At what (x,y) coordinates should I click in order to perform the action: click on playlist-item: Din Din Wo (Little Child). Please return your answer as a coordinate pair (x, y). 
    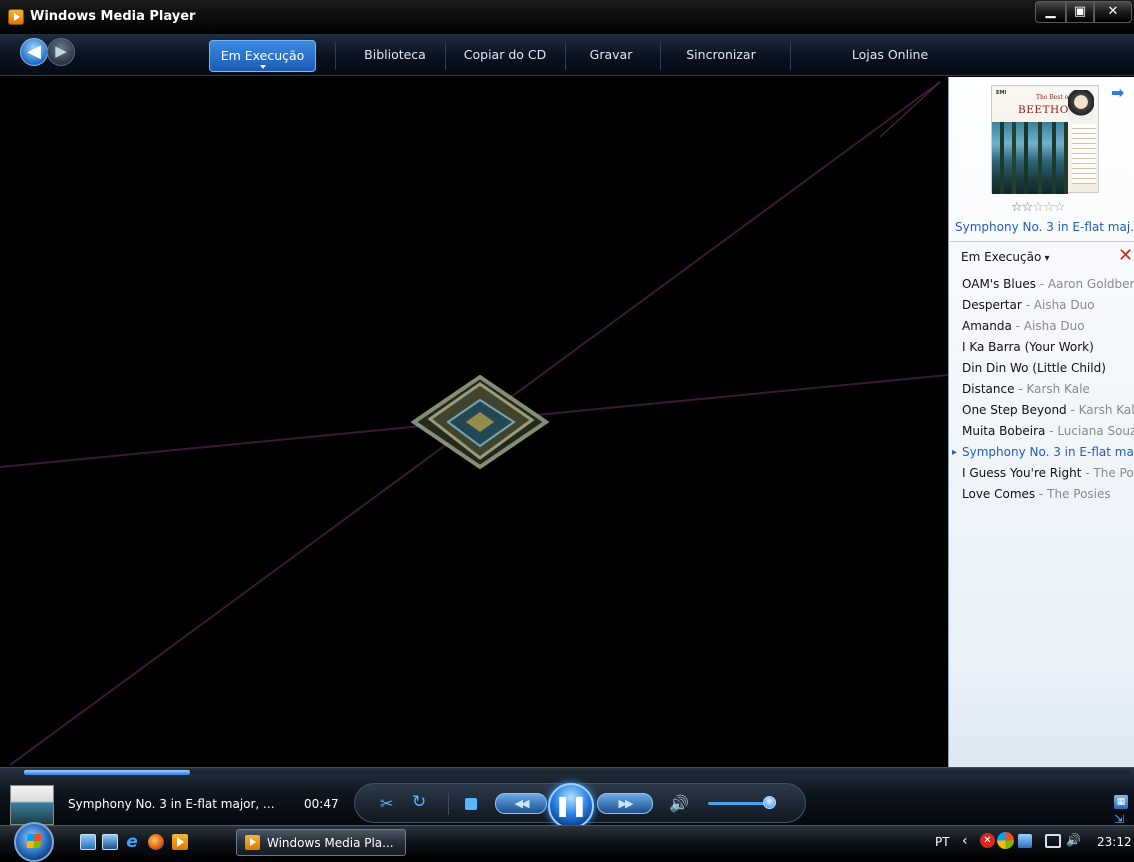
    Looking at the image, I should click on (1041, 368).